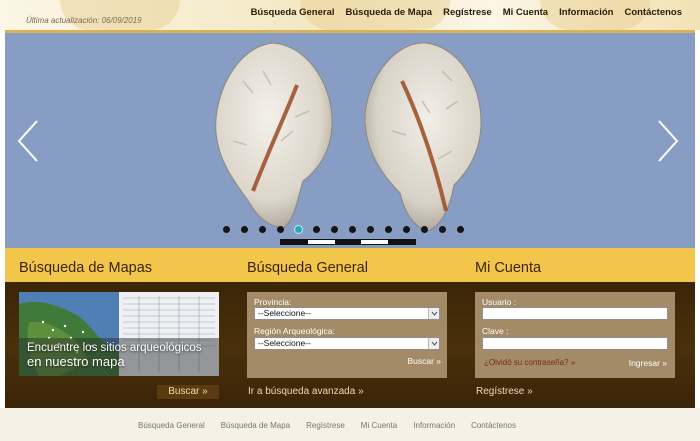  I want to click on nav-busqueda-general: Búsqueda General, so click(293, 12).